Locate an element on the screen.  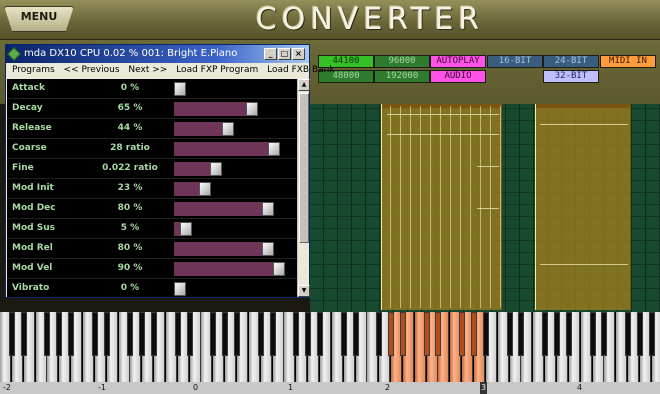
release-slider is located at coordinates (235, 129).